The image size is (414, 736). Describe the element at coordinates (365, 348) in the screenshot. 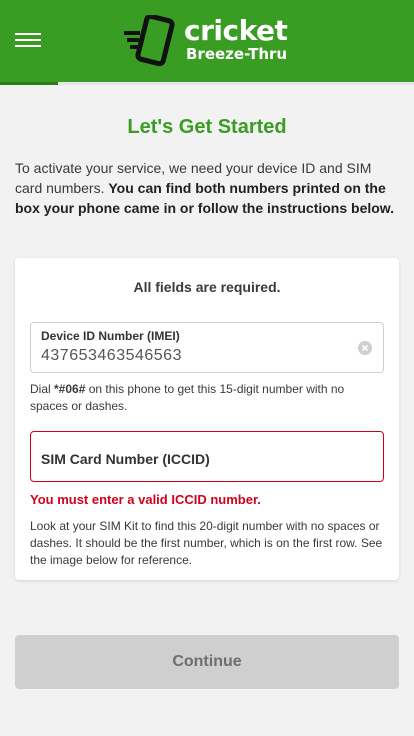

I see `clear-circle-icon` at that location.